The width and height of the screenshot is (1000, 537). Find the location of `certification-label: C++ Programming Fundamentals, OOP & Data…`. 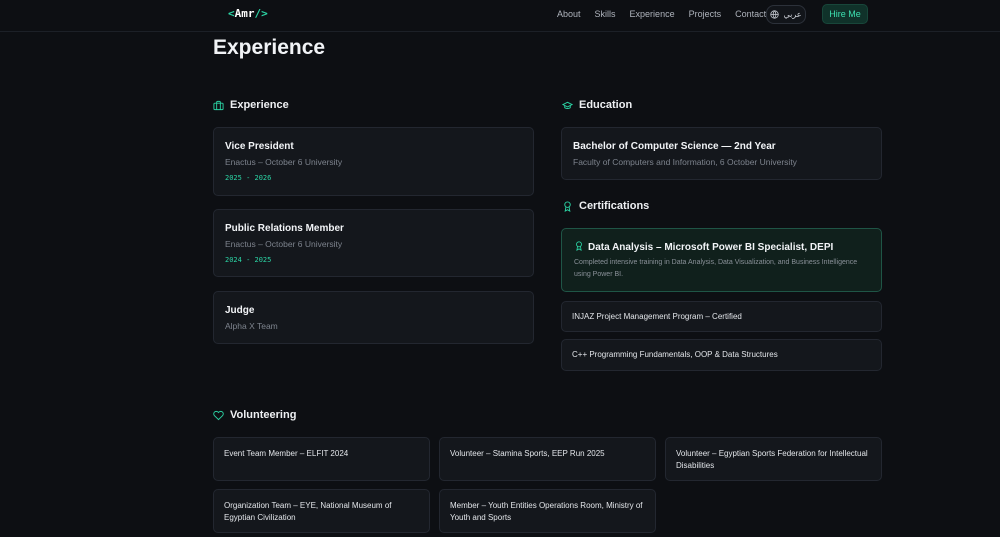

certification-label: C++ Programming Fundamentals, OOP & Data… is located at coordinates (675, 354).